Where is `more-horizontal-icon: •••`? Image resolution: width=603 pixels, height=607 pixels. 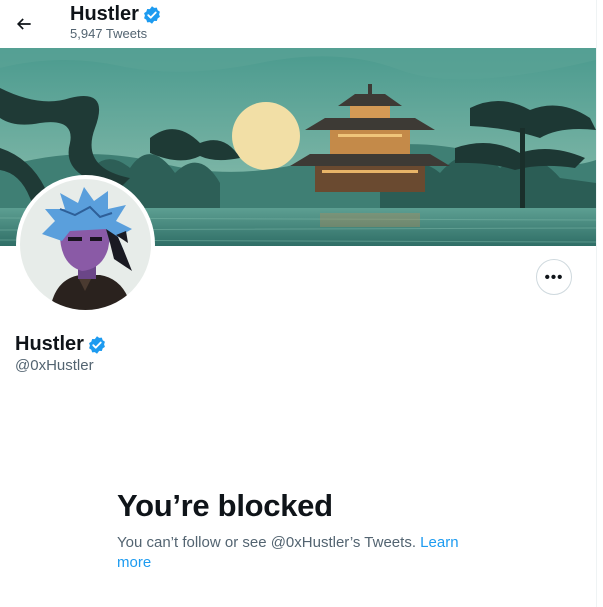
more-horizontal-icon: ••• is located at coordinates (554, 277).